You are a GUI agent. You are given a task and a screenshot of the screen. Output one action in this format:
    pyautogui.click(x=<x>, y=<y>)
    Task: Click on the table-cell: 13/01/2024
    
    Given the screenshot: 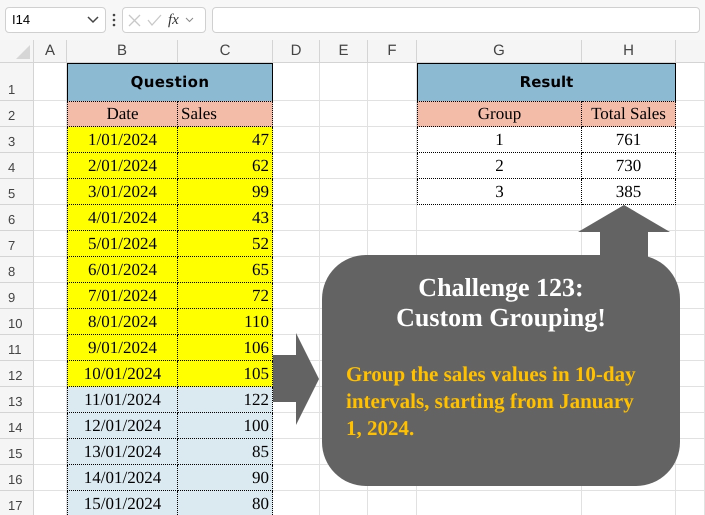 What is the action you would take?
    pyautogui.click(x=122, y=452)
    